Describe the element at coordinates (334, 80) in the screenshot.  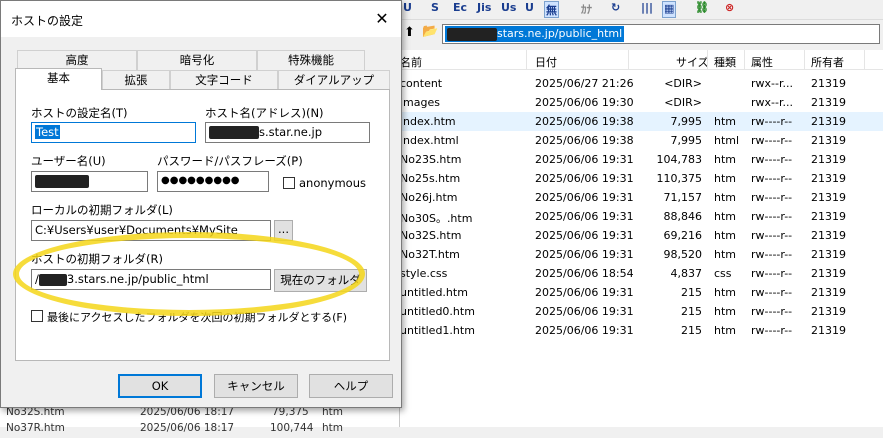
I see `tab-dialup: ダイアルアップ` at that location.